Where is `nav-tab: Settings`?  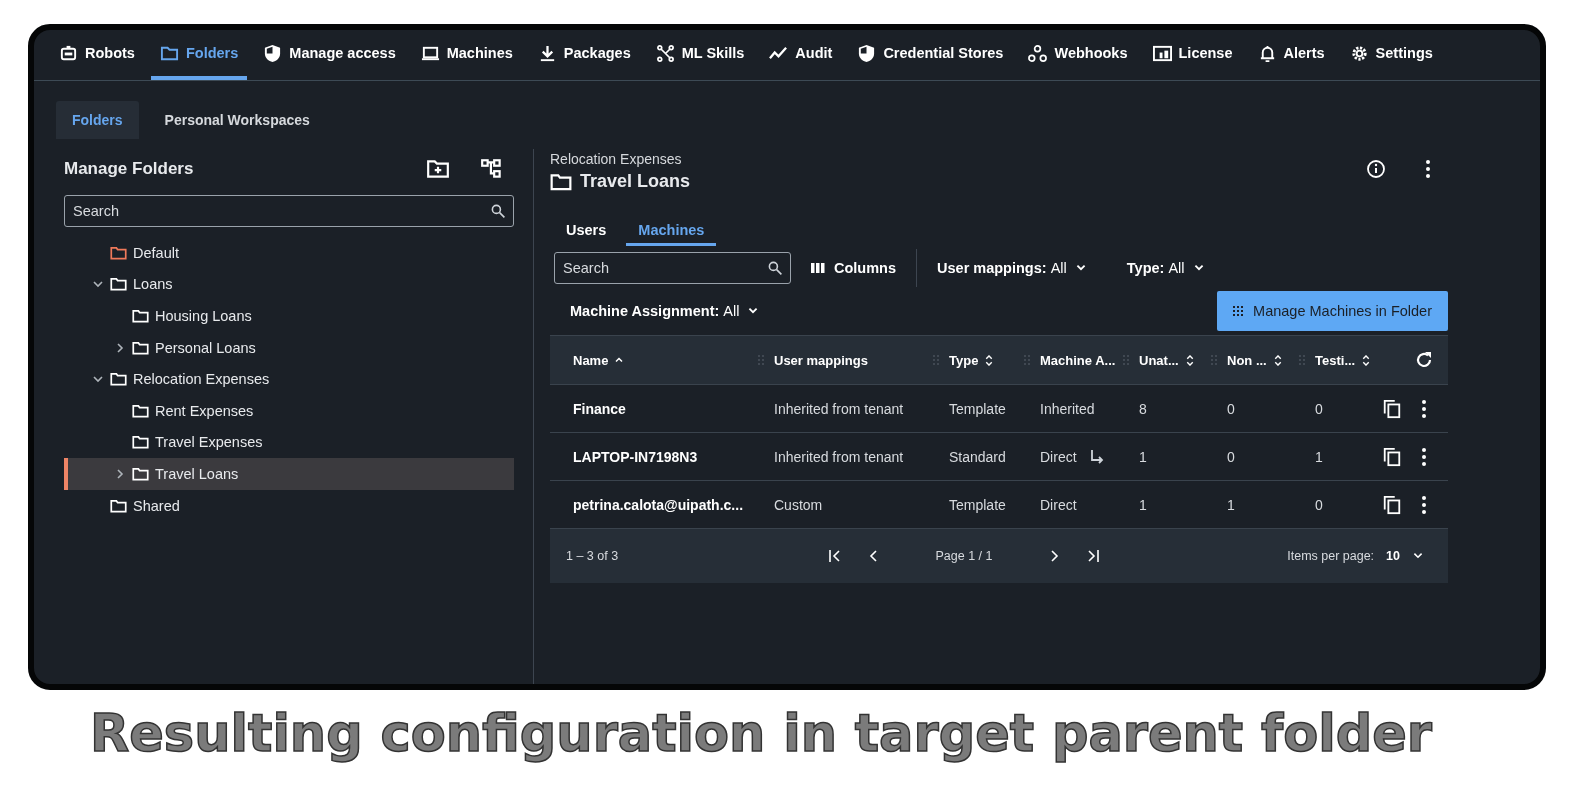
nav-tab: Settings is located at coordinates (1391, 55).